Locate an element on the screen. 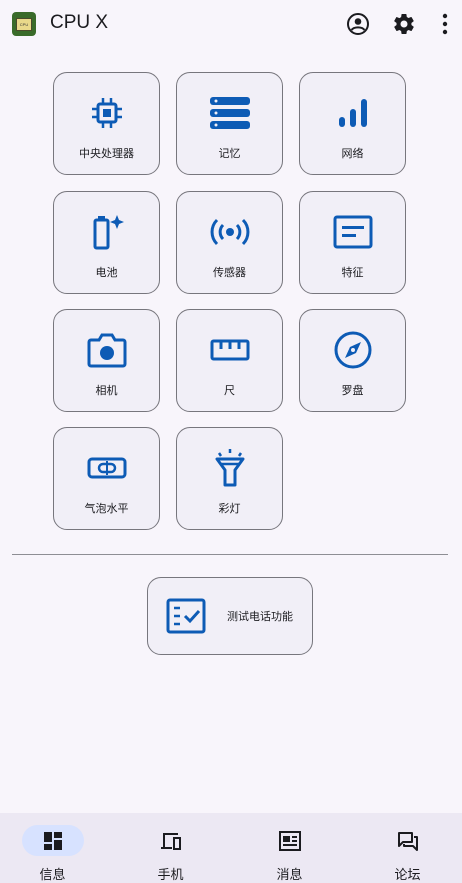 The height and width of the screenshot is (883, 462). tool-label: 中央处理器 is located at coordinates (106, 153).